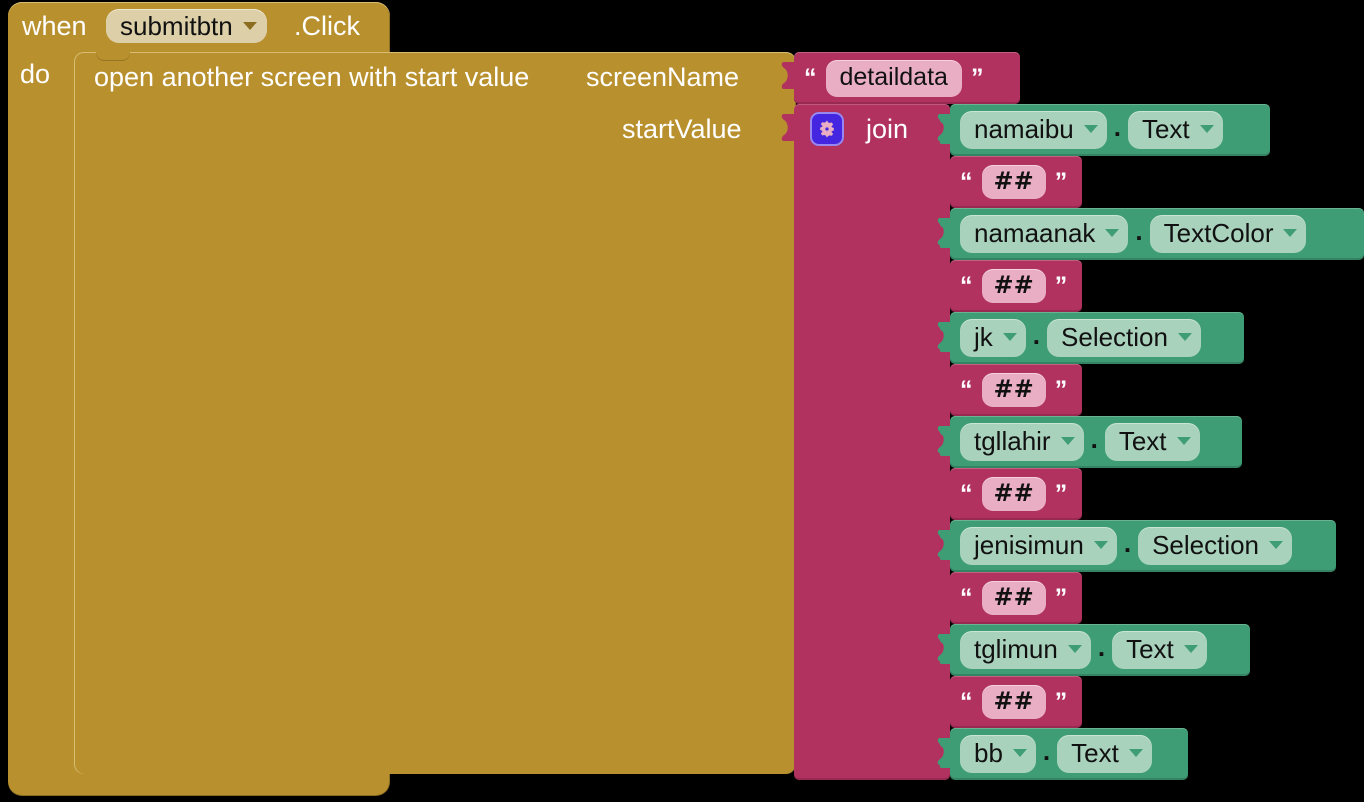 This screenshot has height=802, width=1364. I want to click on component-getter-block: bb . Text, so click(1063, 754).